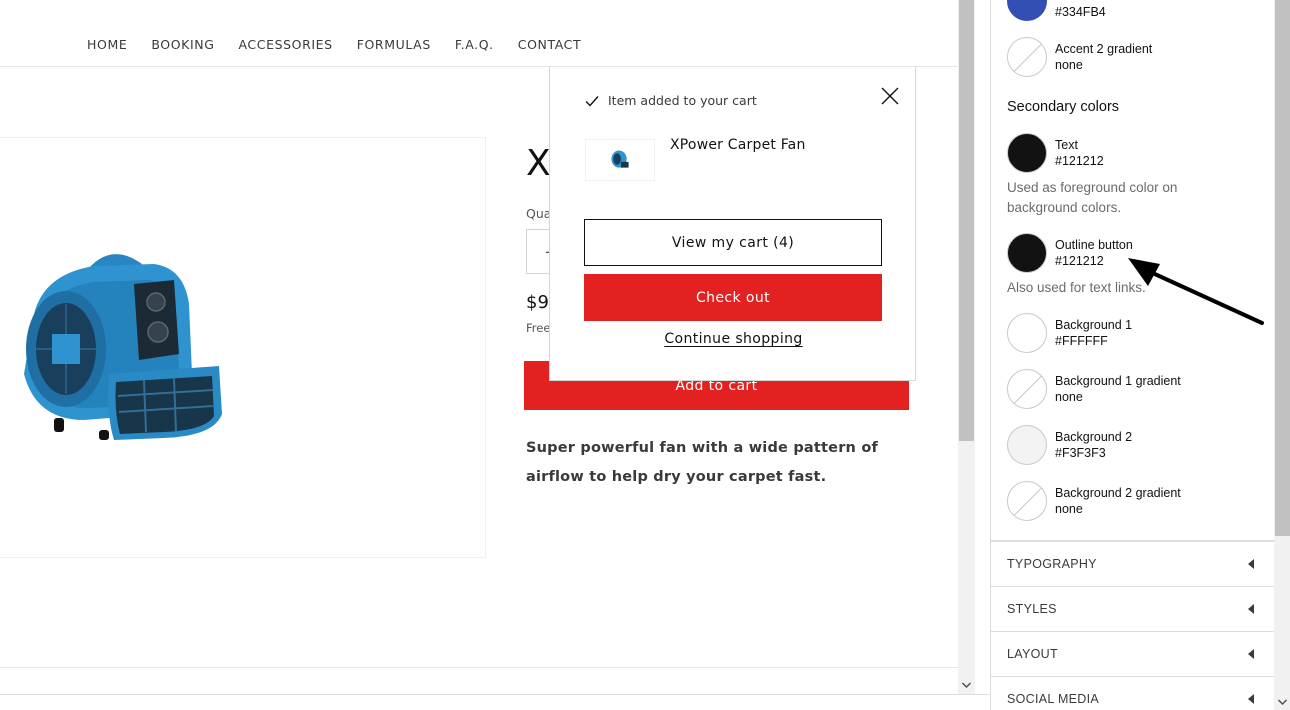 The height and width of the screenshot is (710, 1290). What do you see at coordinates (1094, 389) in the screenshot?
I see `swatch-row-background1-gradient: Background 1 gradient none` at bounding box center [1094, 389].